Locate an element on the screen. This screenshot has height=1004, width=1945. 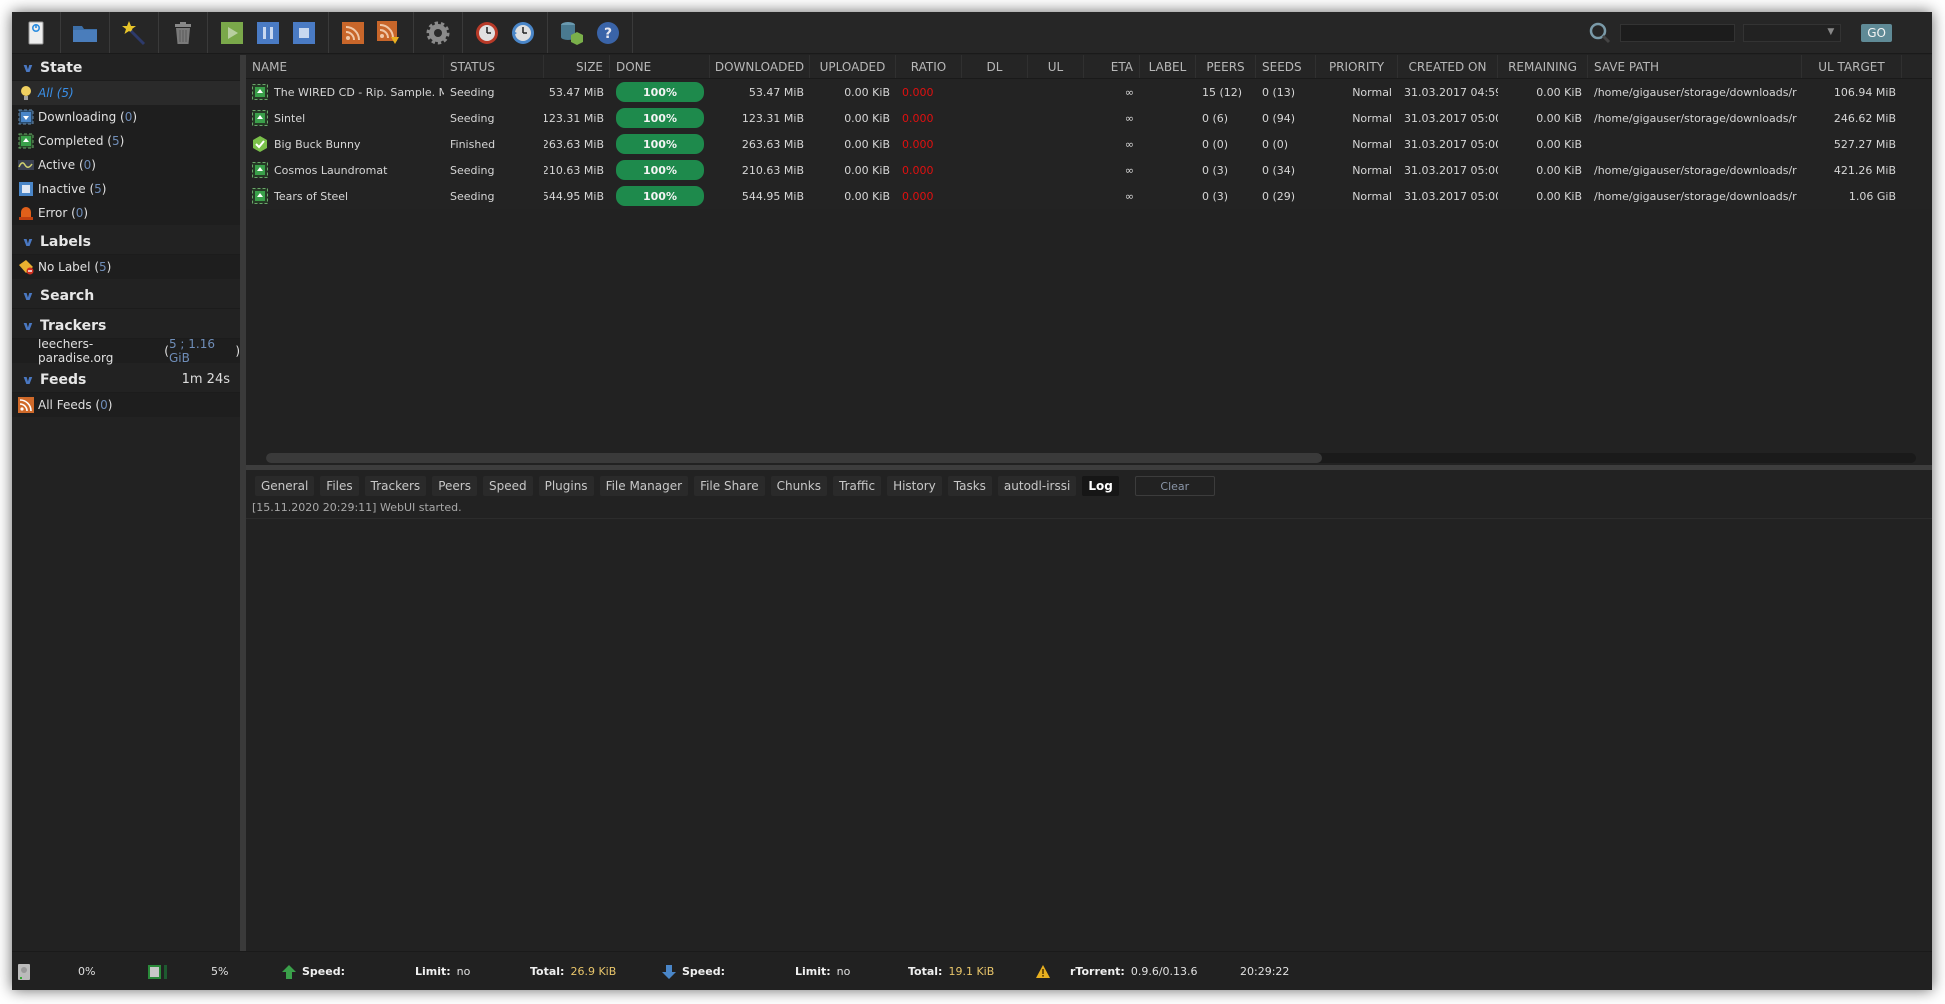
column-header: DL is located at coordinates (995, 66).